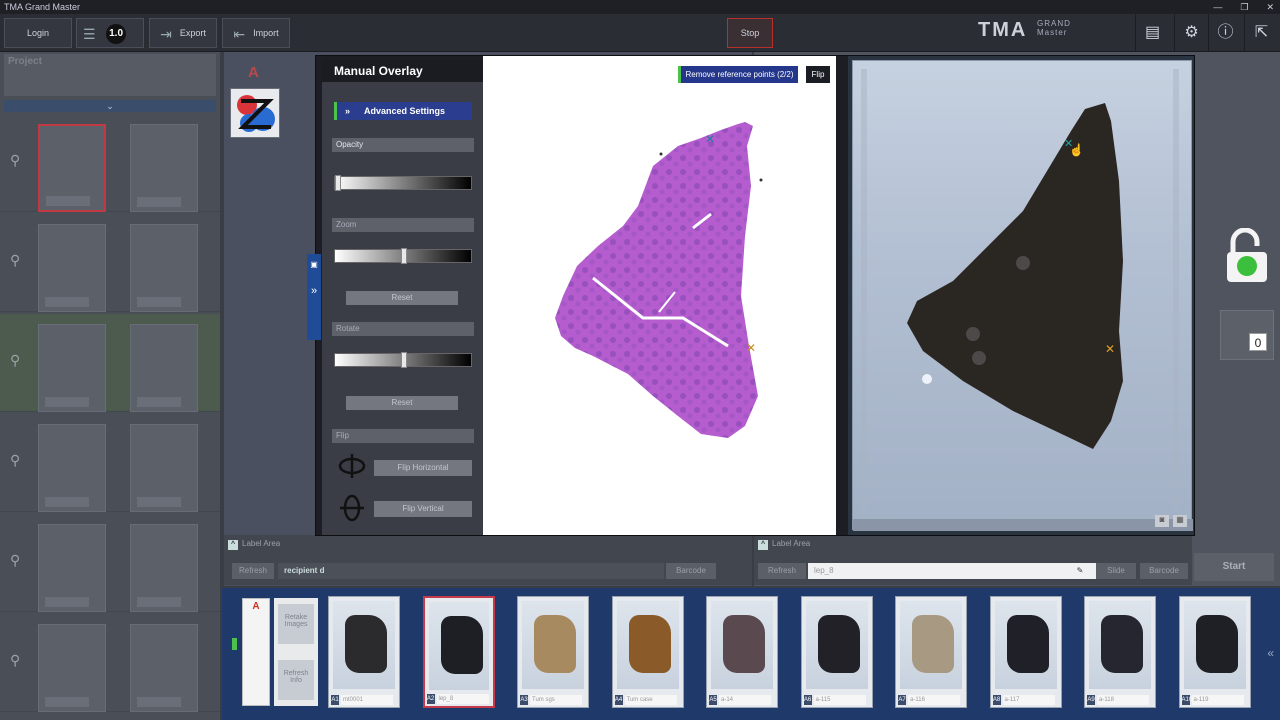 This screenshot has width=1280, height=720. Describe the element at coordinates (348, 111) in the screenshot. I see `double-chevron-icon: »` at that location.